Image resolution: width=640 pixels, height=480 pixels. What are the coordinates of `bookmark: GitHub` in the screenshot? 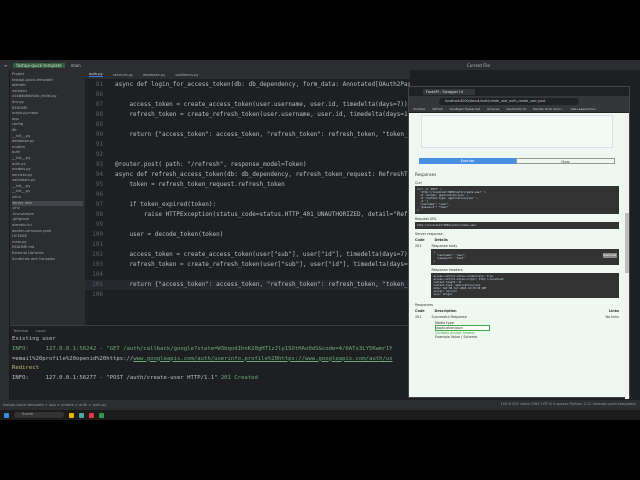 It's located at (437, 109).